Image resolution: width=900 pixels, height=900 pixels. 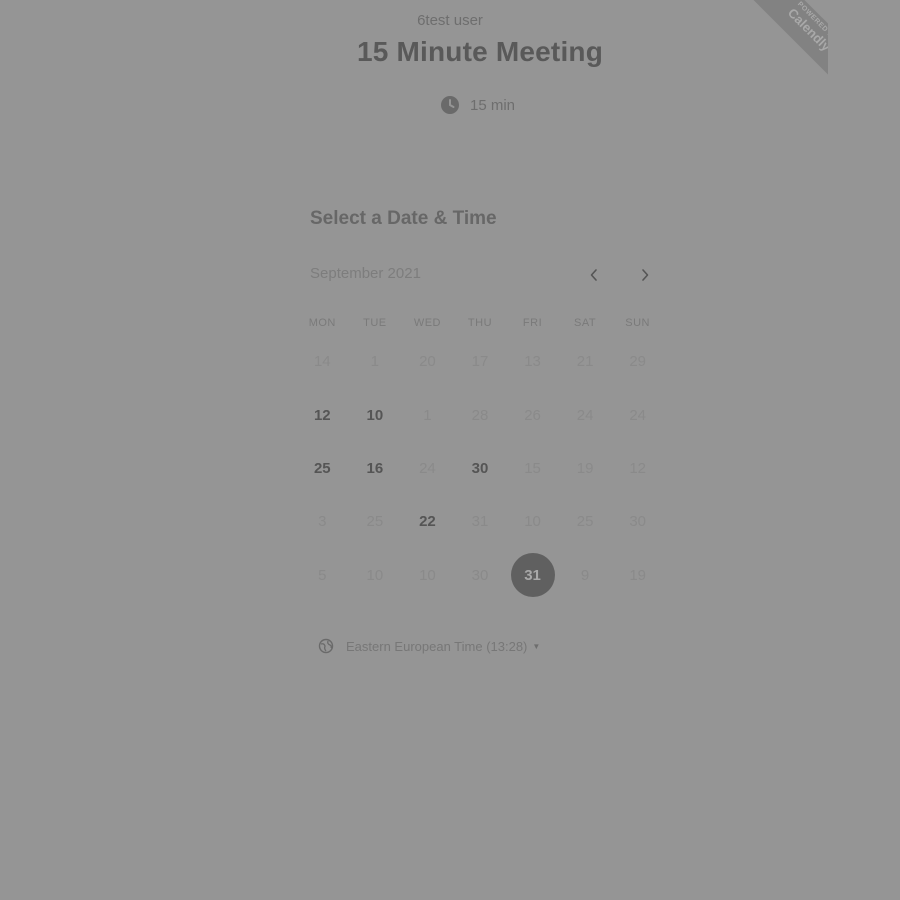 I want to click on weekday-sat: SAT, so click(x=585, y=323).